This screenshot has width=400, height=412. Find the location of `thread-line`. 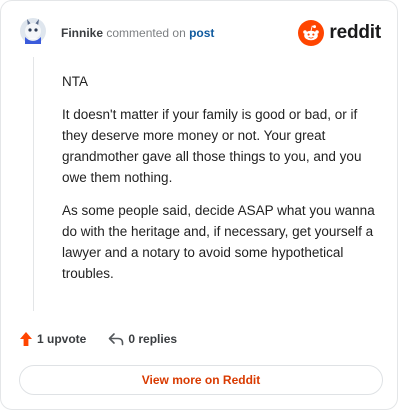

thread-line is located at coordinates (33, 184).